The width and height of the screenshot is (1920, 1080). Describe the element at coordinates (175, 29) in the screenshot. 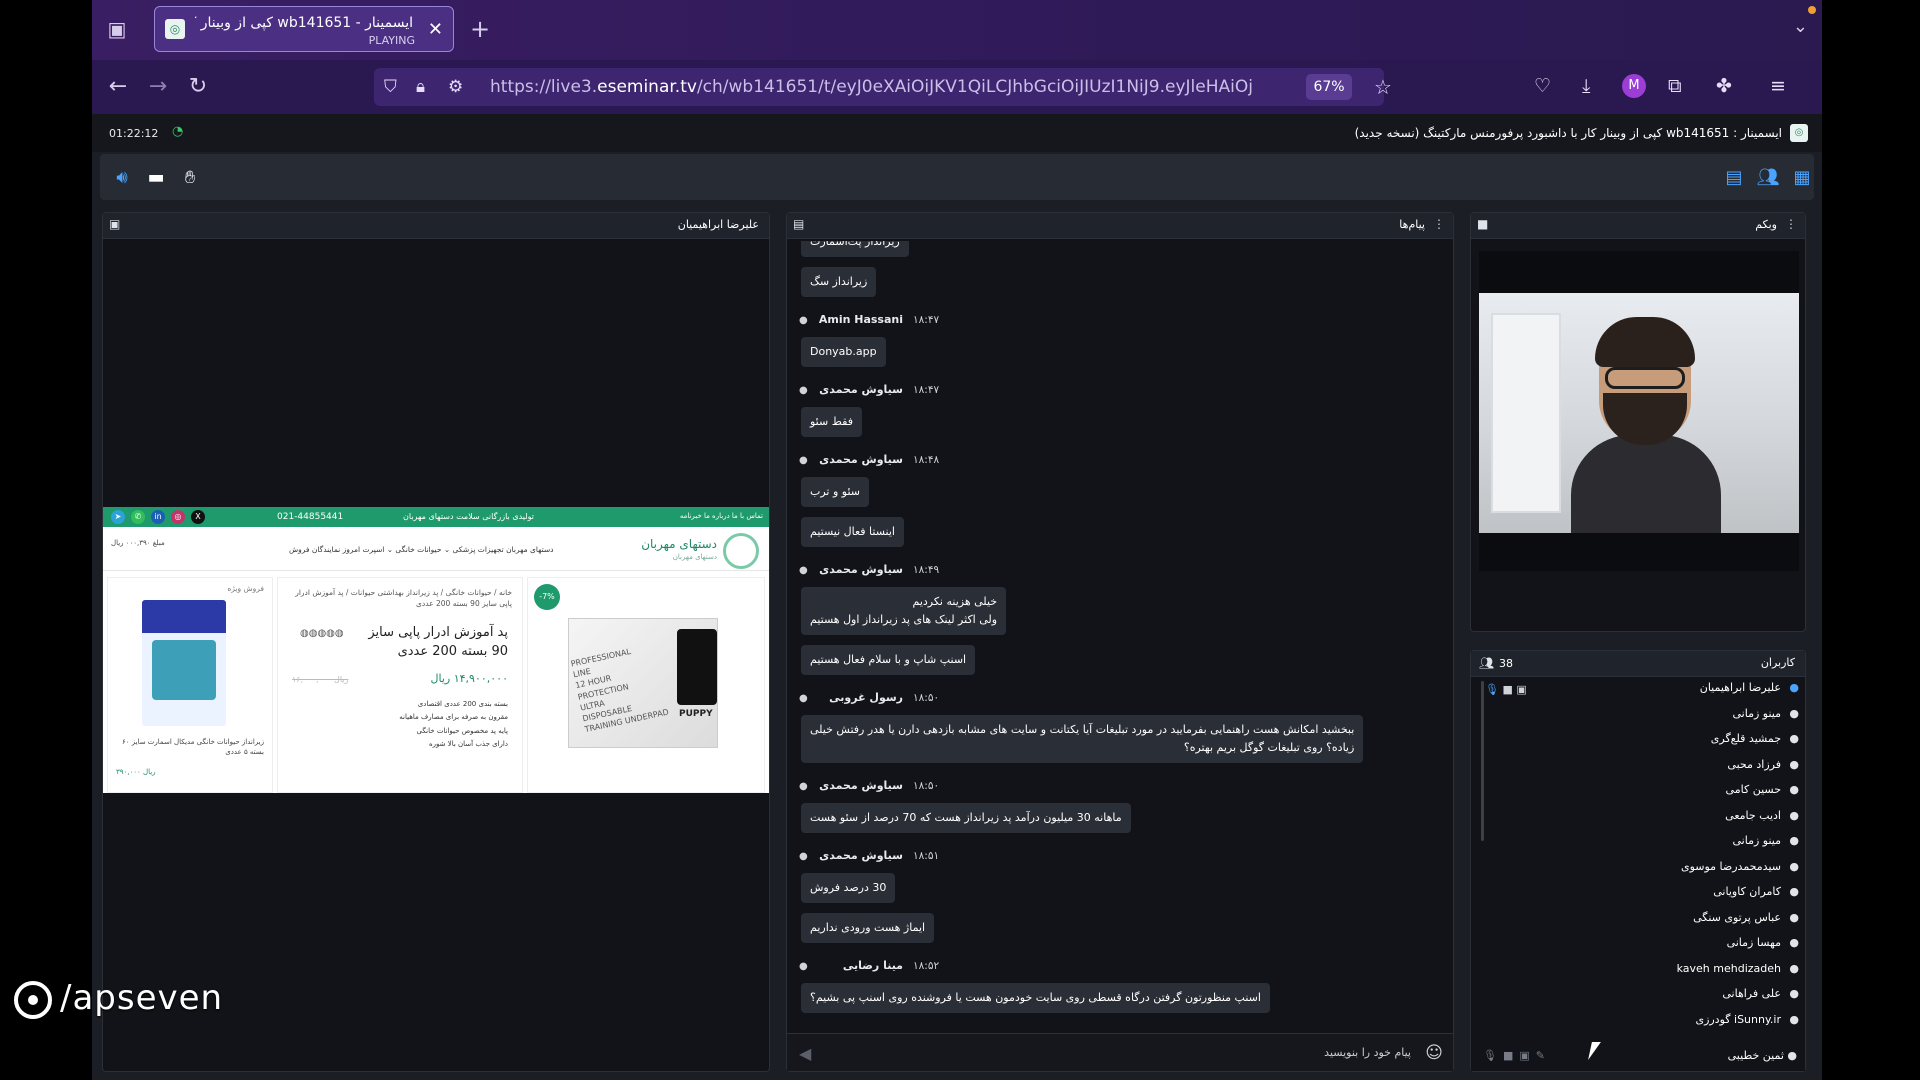

I see `favicon-icon: ◎` at that location.